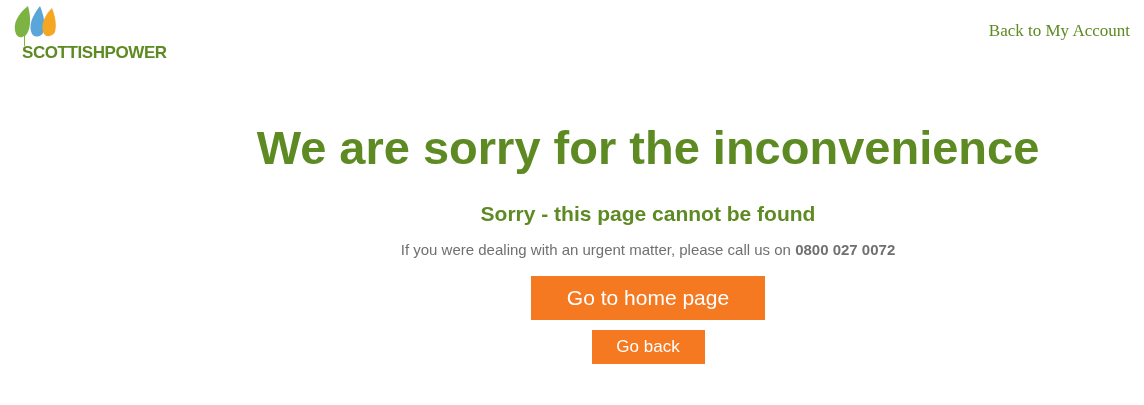 The height and width of the screenshot is (405, 1144). I want to click on urgent-message: If you were dealing with an urgent matter, please call us on 0800 027 0072, so click(648, 250).